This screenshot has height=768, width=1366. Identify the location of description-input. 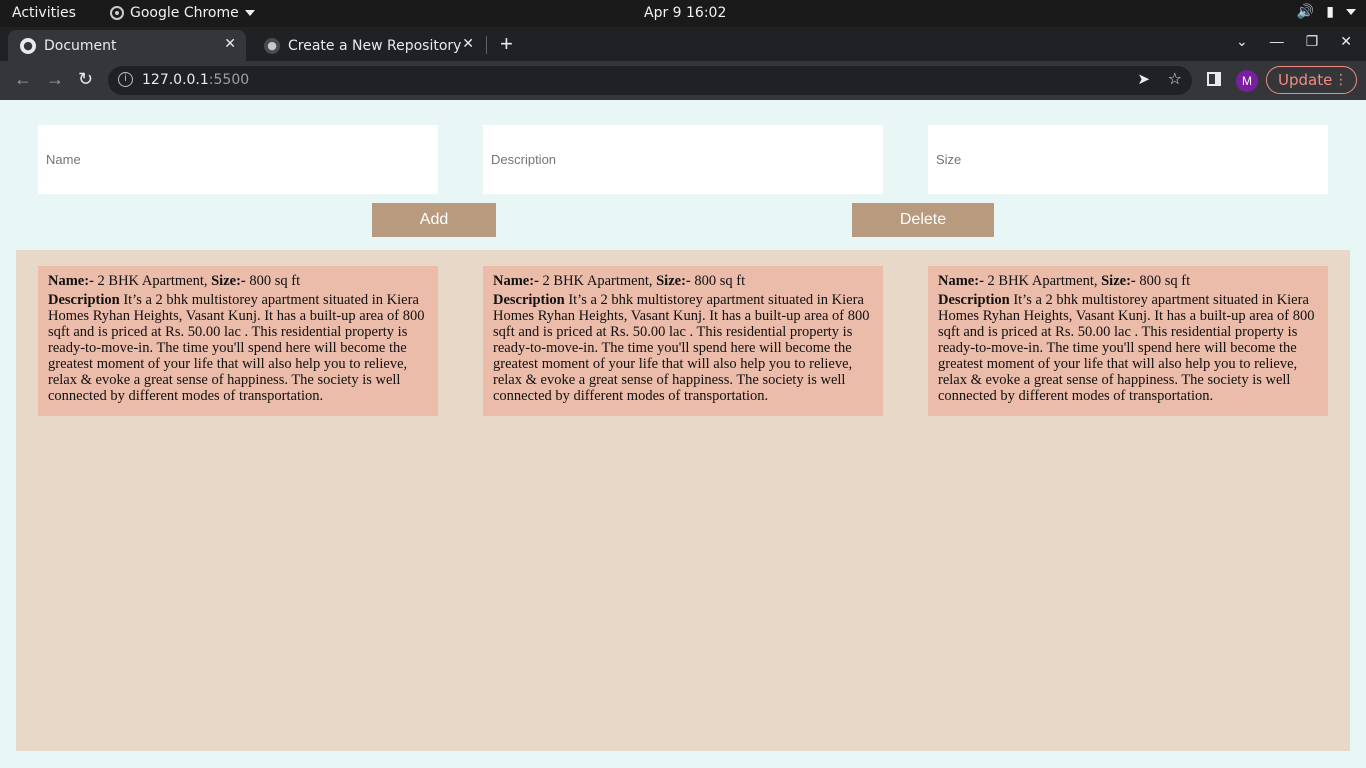
(683, 159).